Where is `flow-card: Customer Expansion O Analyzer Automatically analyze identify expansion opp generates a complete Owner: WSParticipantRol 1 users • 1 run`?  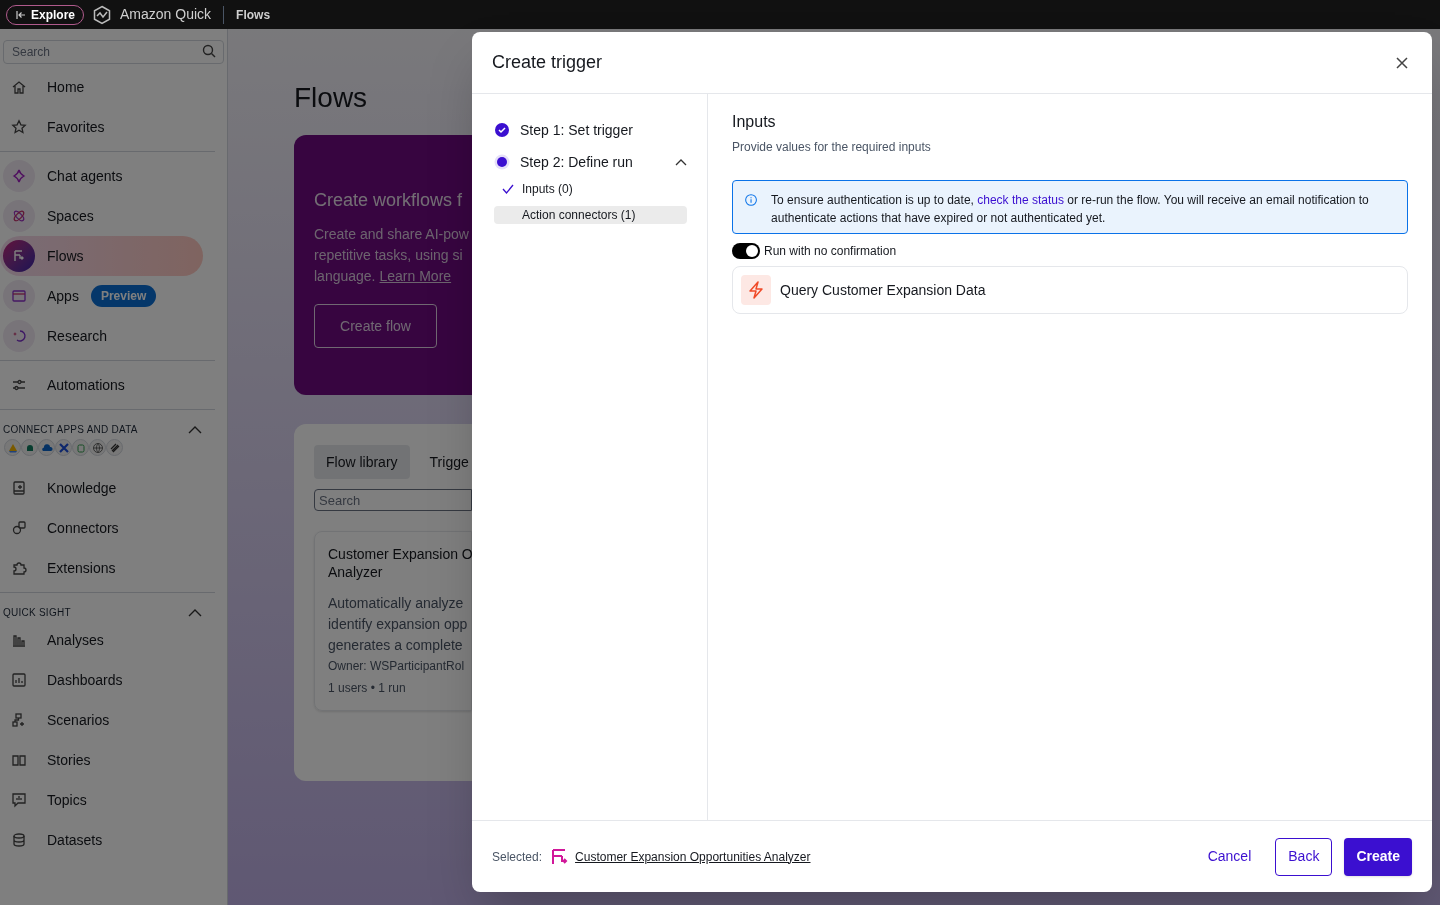 flow-card: Customer Expansion O Analyzer Automatically analyze identify expansion opp generates a complete Owner: WSParticipantRol 1 users • 1 run is located at coordinates (393, 621).